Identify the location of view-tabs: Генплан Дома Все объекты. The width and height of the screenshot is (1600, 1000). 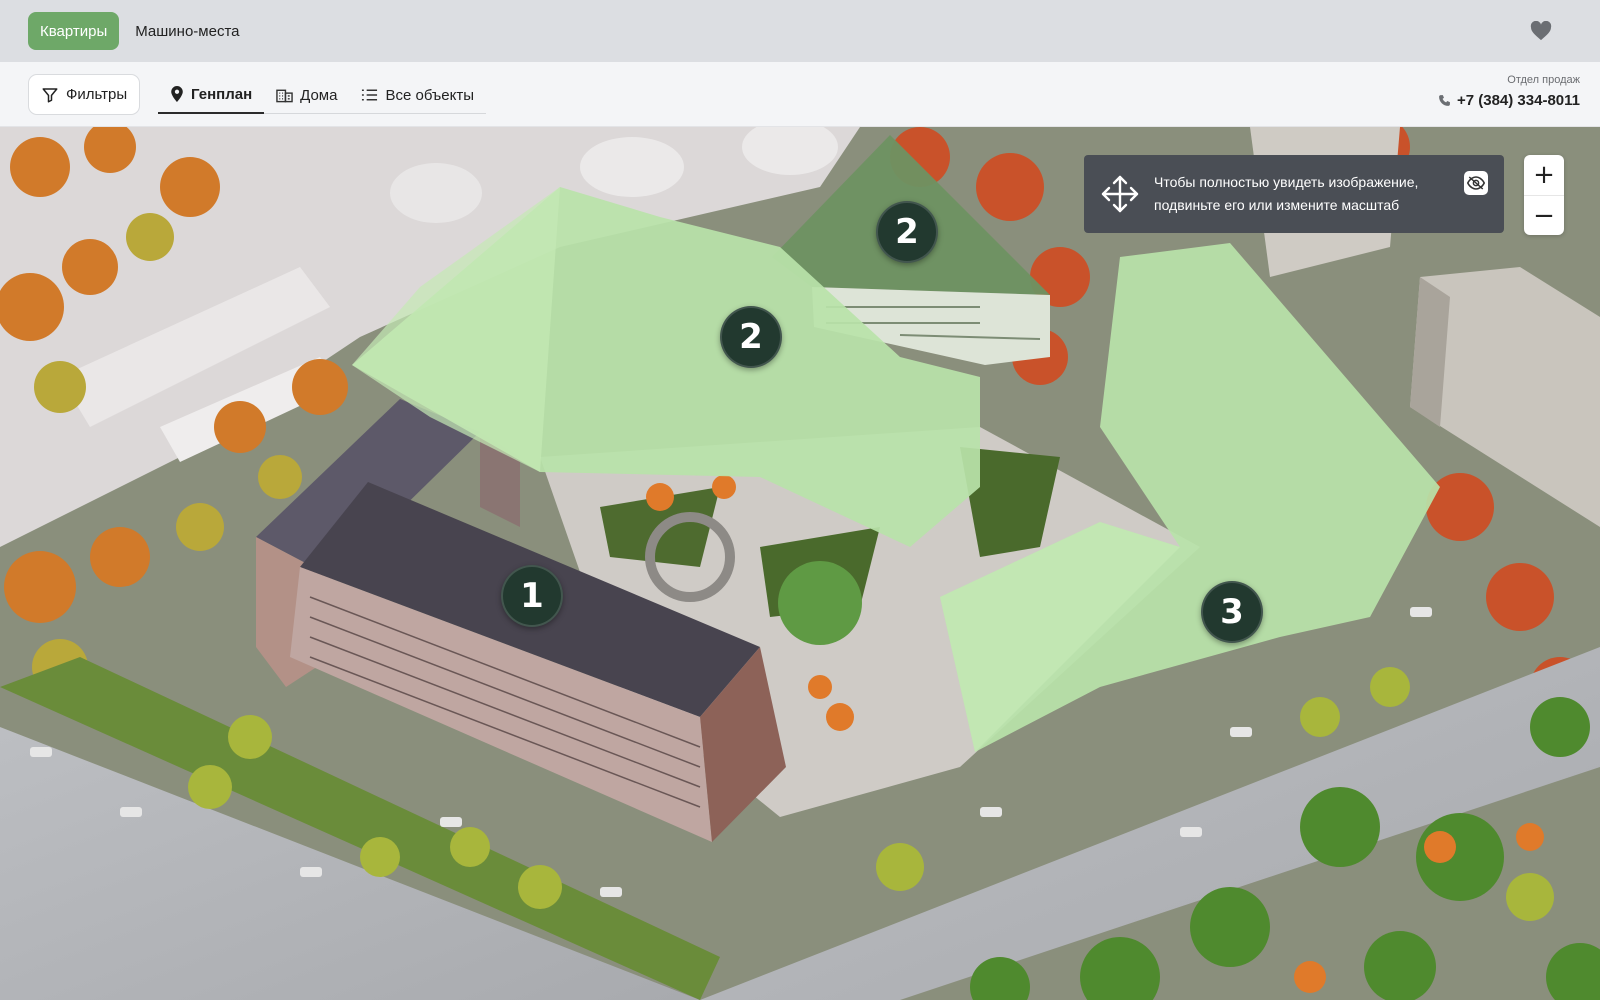
(322, 95).